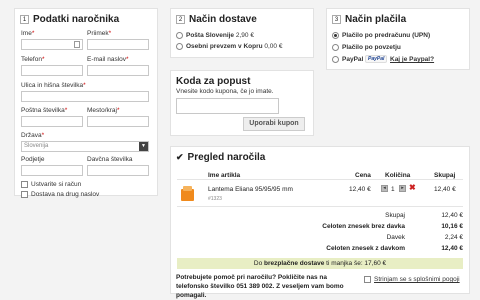  I want to click on payment-cod-radio, so click(335, 47).